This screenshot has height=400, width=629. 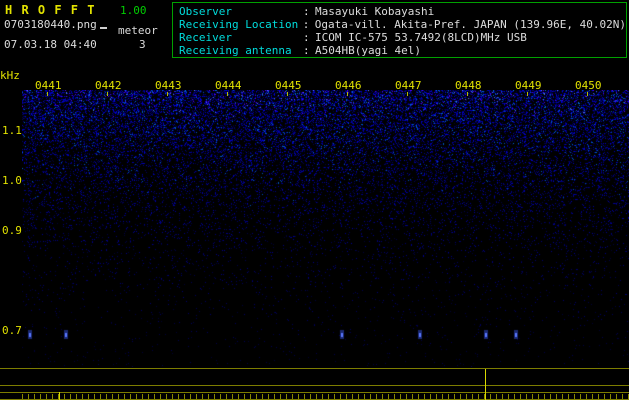 I want to click on info-row-antenna: Receiving antenna : A504HB(yagi 4el), so click(x=402, y=50).